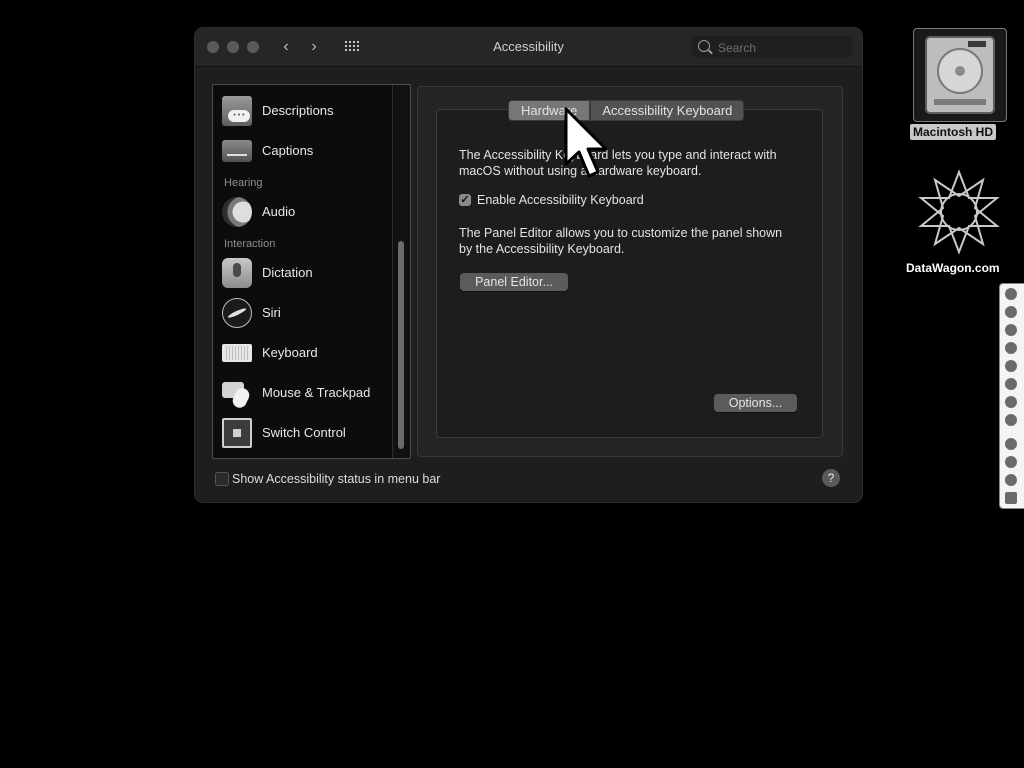  What do you see at coordinates (1011, 420) in the screenshot?
I see `system-preferences-dock-icon` at bounding box center [1011, 420].